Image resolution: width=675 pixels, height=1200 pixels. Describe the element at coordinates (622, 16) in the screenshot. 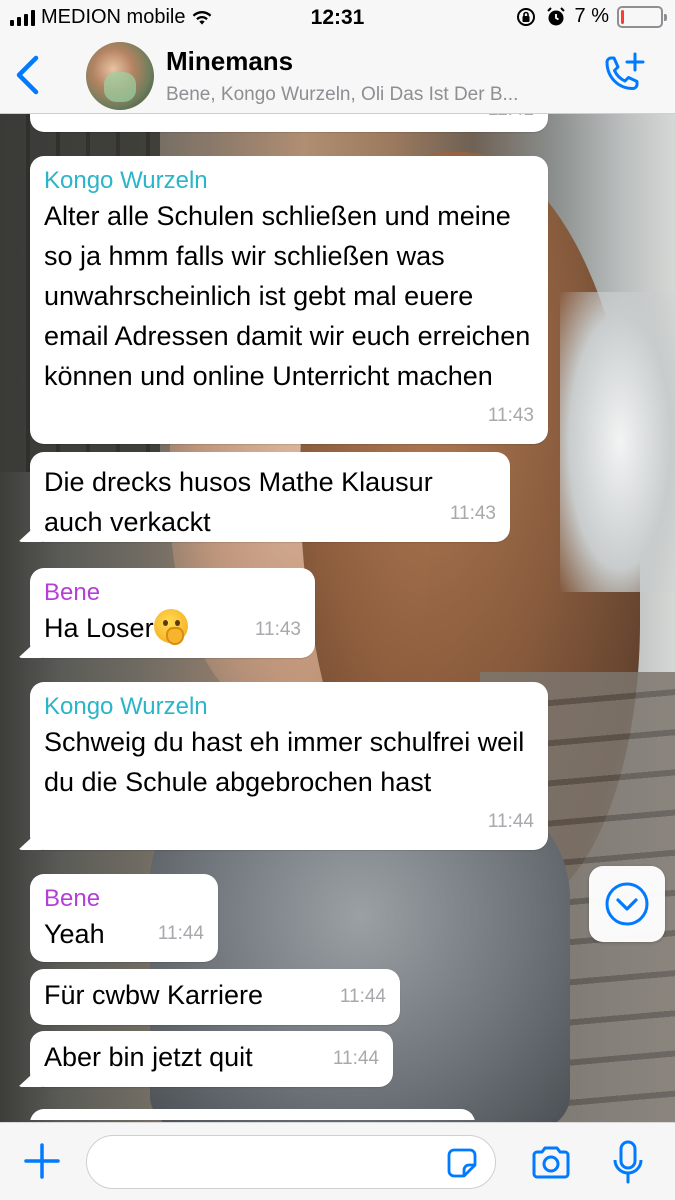

I see `battery-level` at that location.